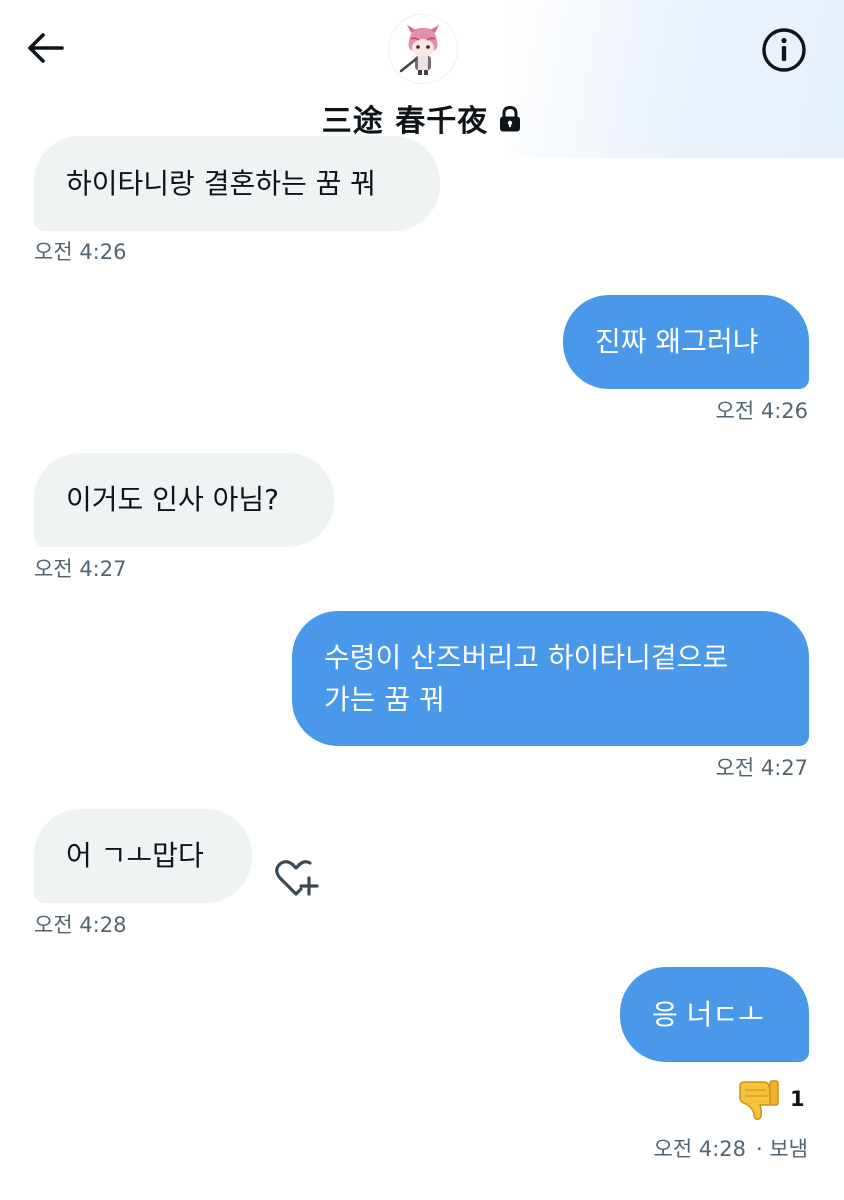  I want to click on message-bubble-outgoing: 진짜 왜그러냐, so click(686, 342).